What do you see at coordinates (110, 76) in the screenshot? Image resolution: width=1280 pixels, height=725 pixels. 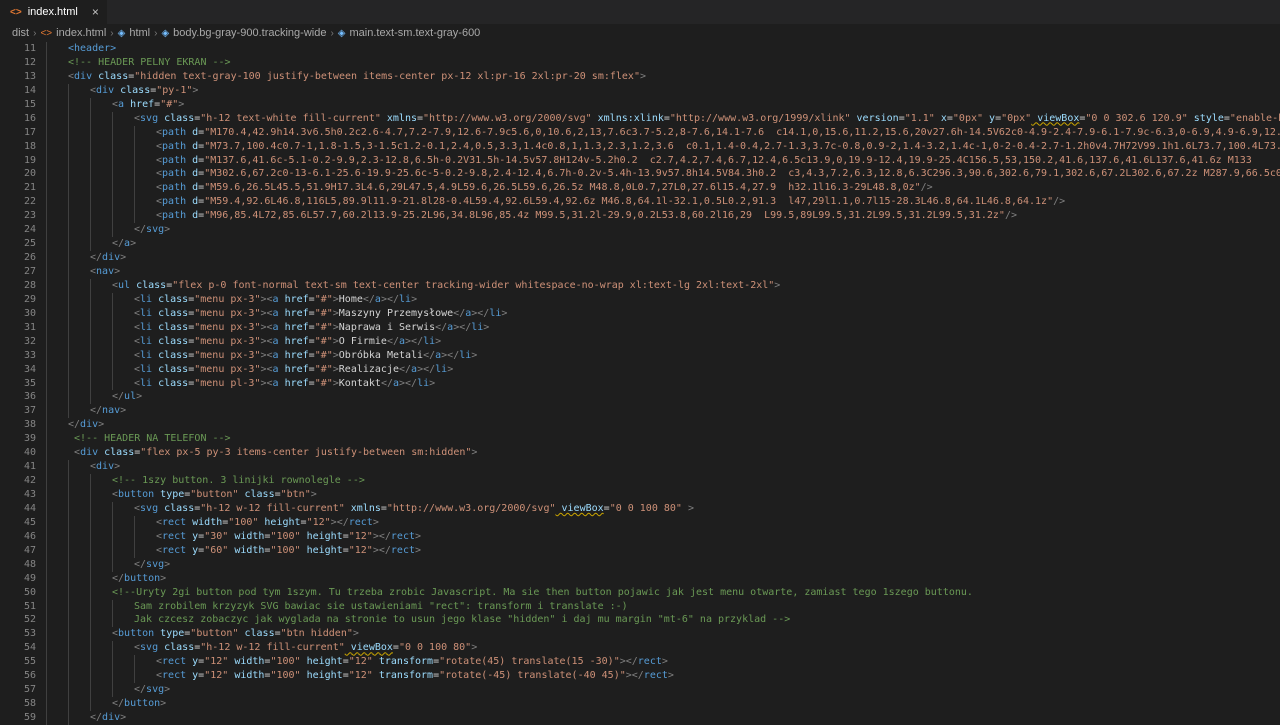 I see `token: class` at bounding box center [110, 76].